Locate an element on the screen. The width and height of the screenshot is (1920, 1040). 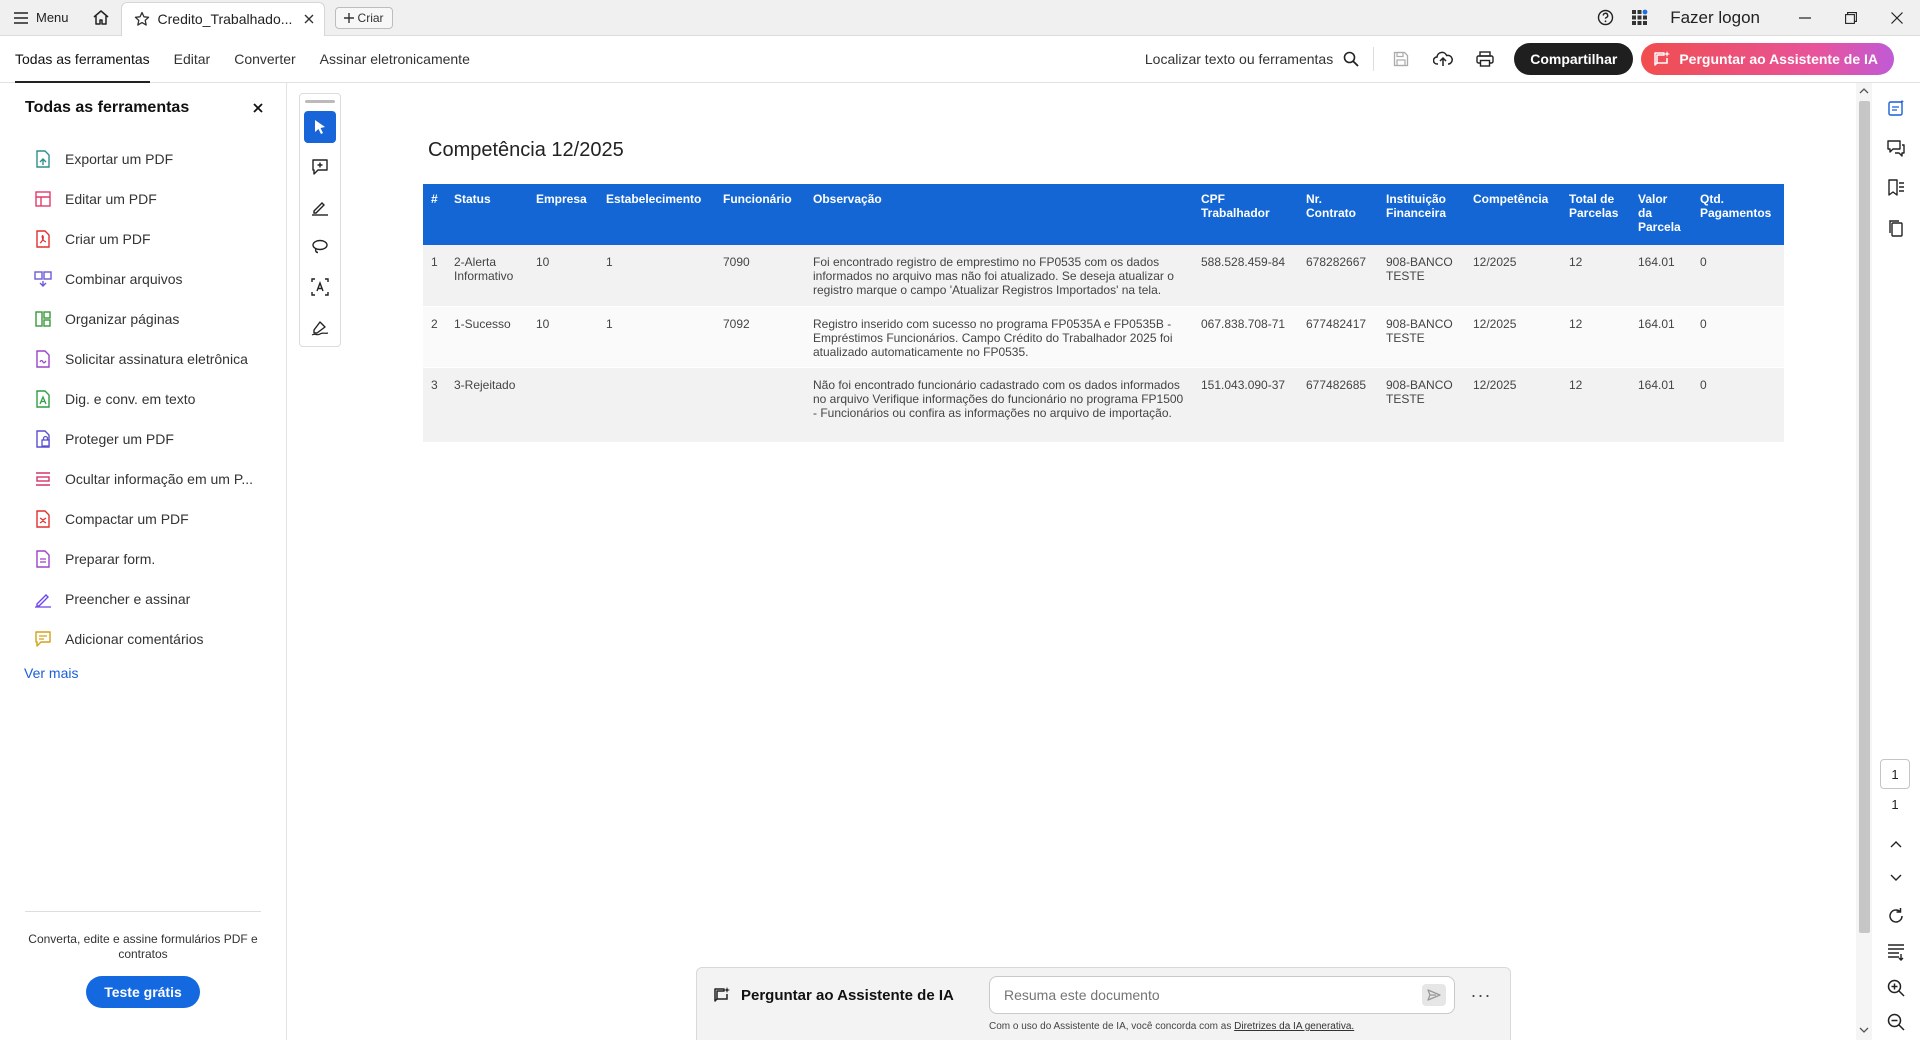
close-tab-icon is located at coordinates (309, 19).